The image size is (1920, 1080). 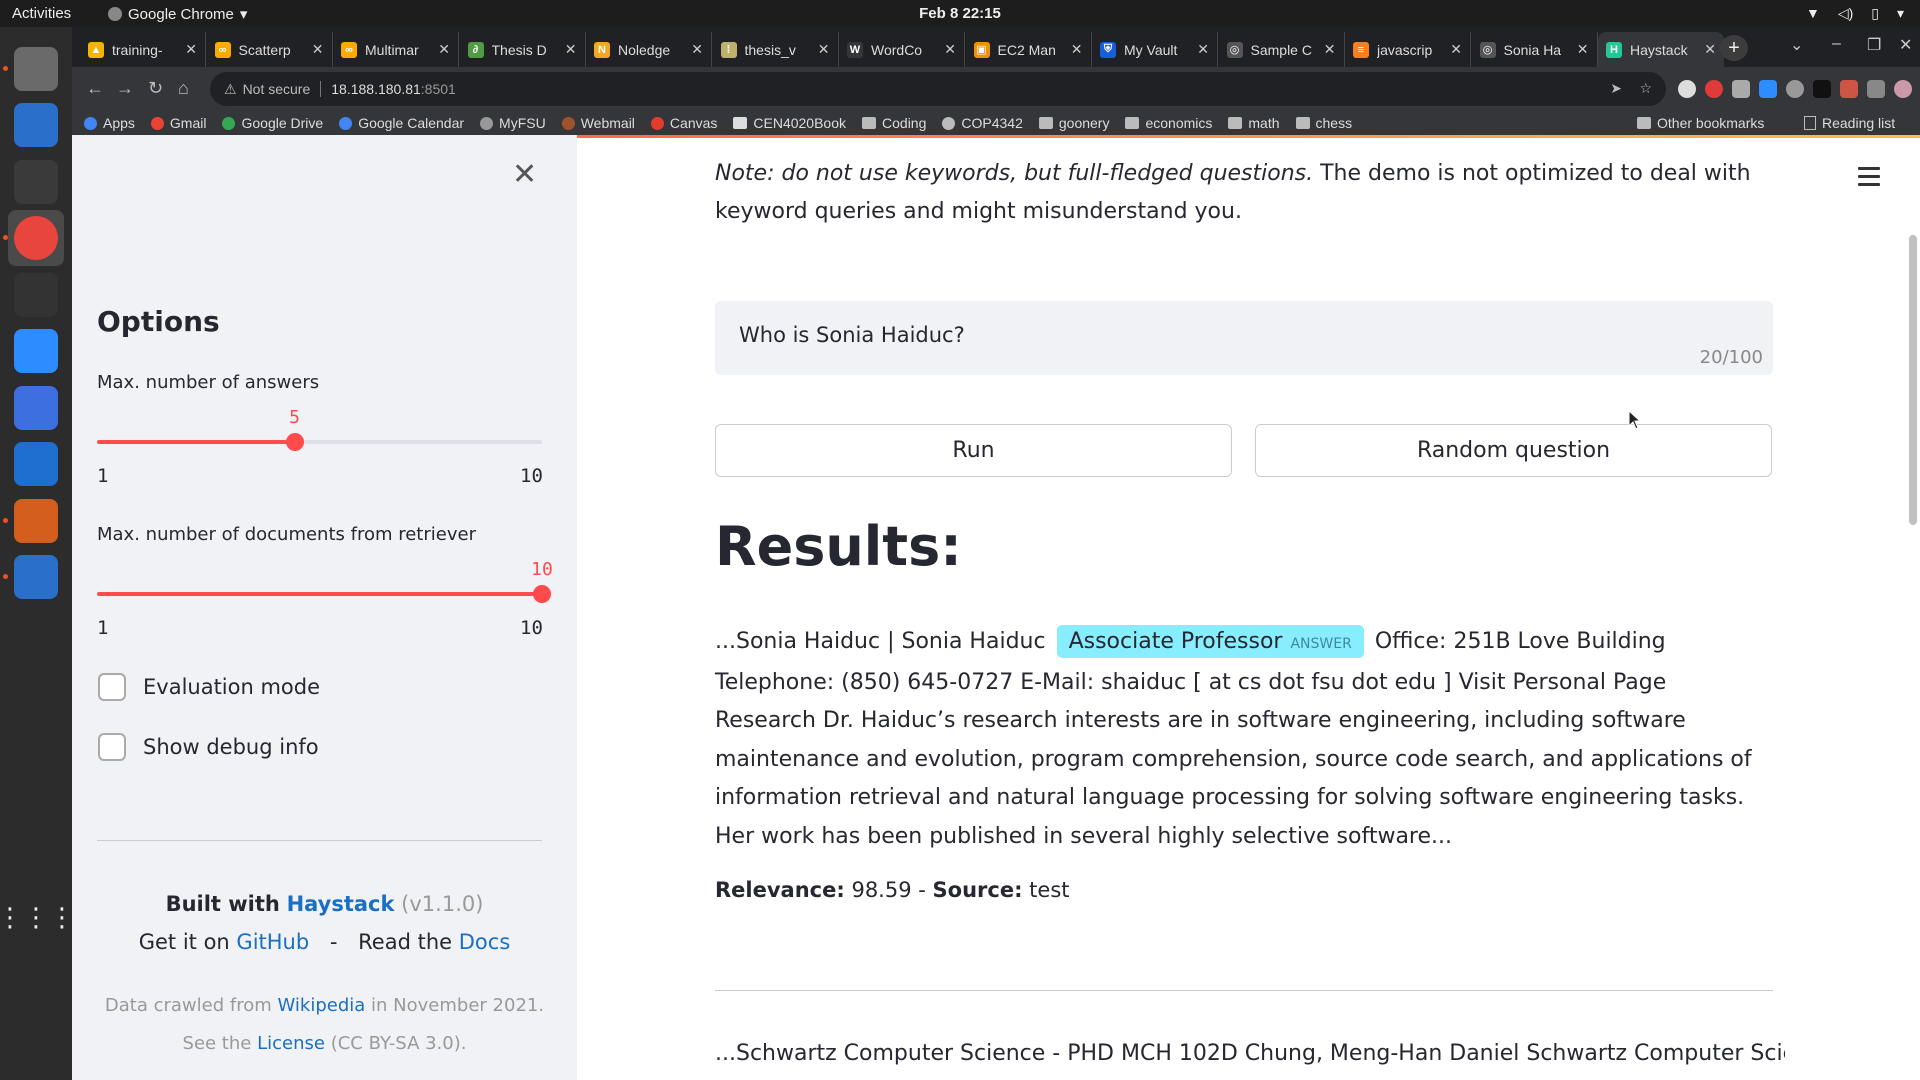 I want to click on browser-tab: ▣ EC2 Man ✕, so click(x=1029, y=49).